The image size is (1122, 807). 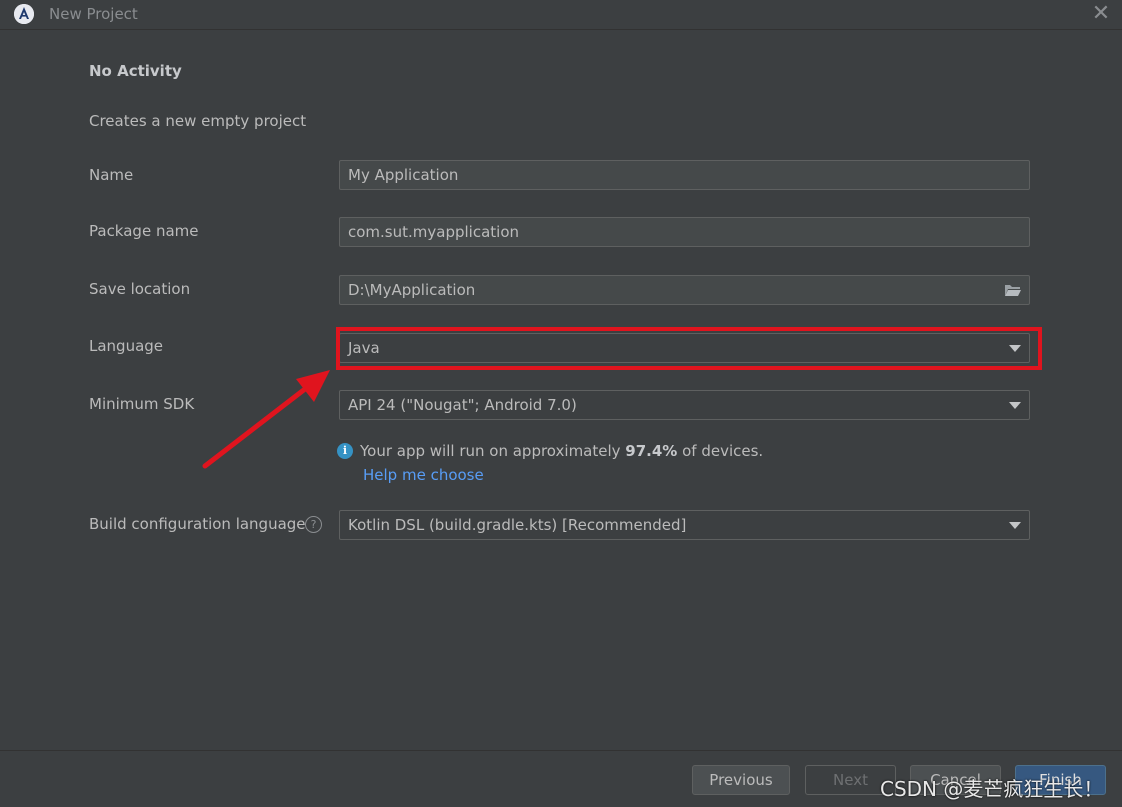 What do you see at coordinates (741, 780) in the screenshot?
I see `previous-button: Previous` at bounding box center [741, 780].